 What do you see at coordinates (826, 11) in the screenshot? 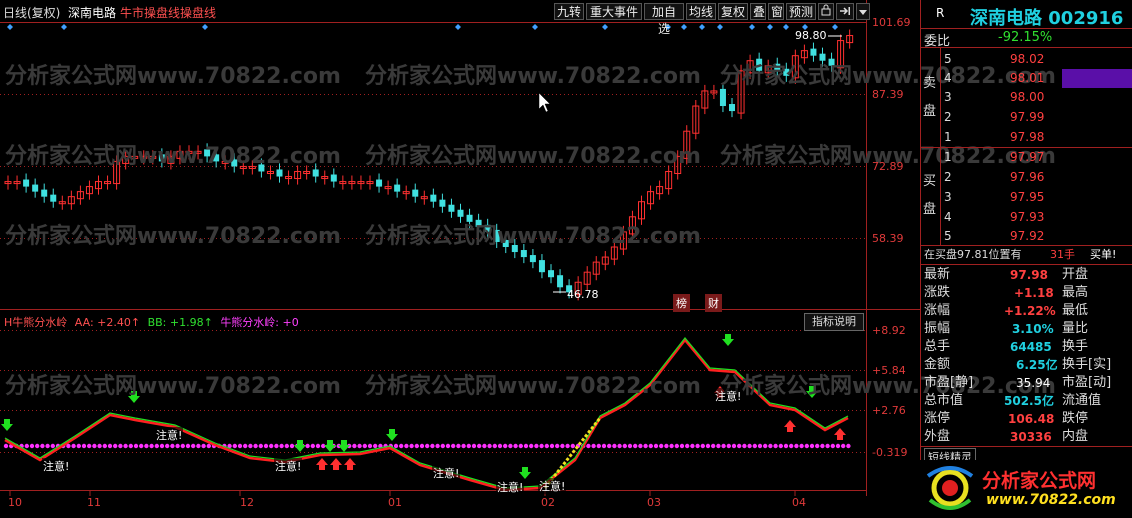
I see `lock-icon` at bounding box center [826, 11].